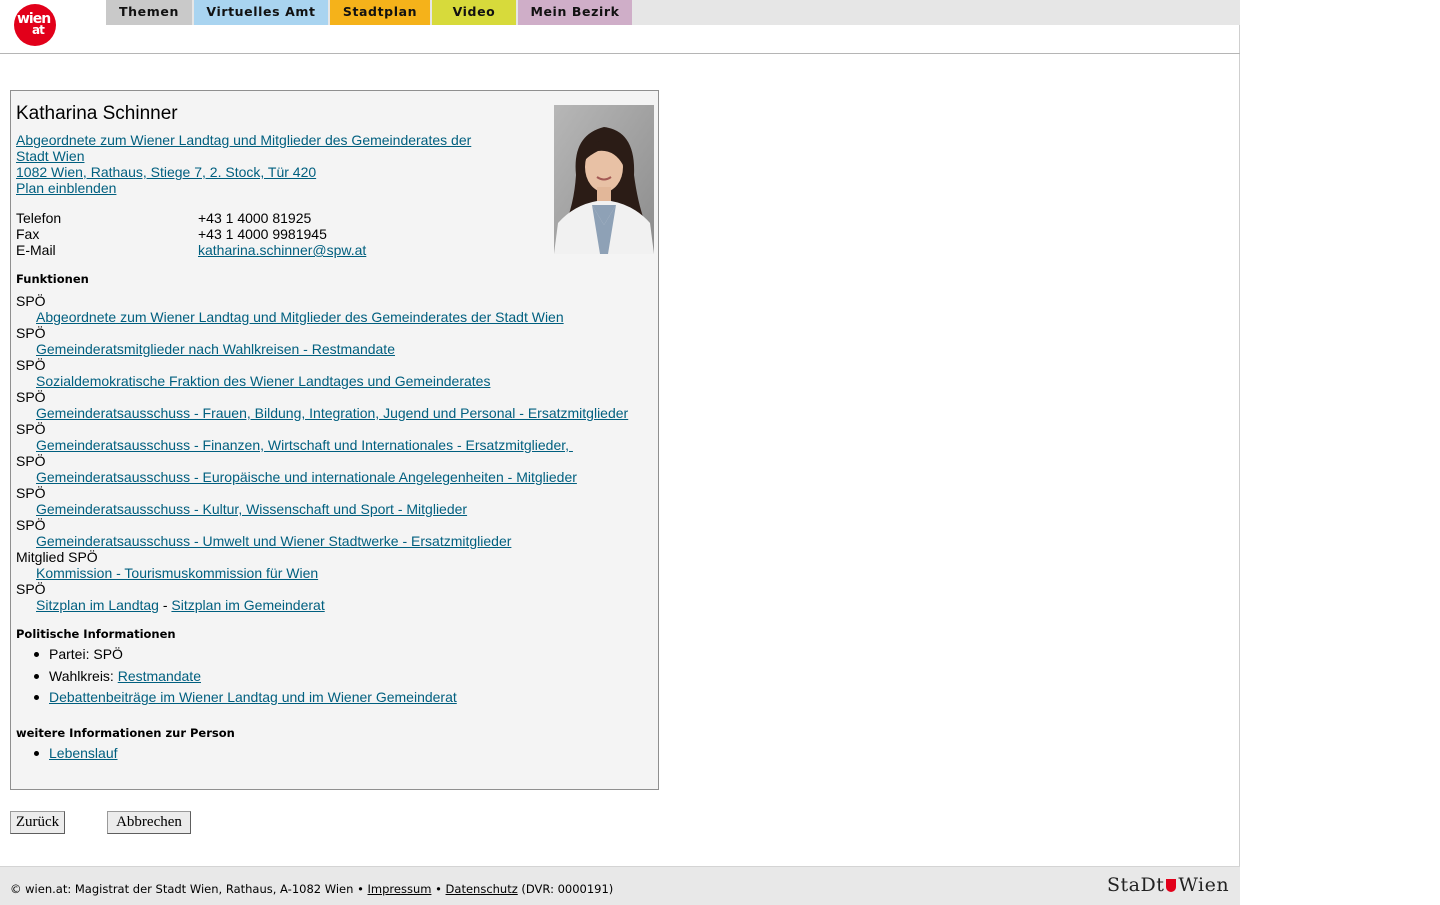 The width and height of the screenshot is (1440, 905). What do you see at coordinates (125, 733) in the screenshot?
I see `weitere-informationen-heading: weitere Informationen zur Person` at bounding box center [125, 733].